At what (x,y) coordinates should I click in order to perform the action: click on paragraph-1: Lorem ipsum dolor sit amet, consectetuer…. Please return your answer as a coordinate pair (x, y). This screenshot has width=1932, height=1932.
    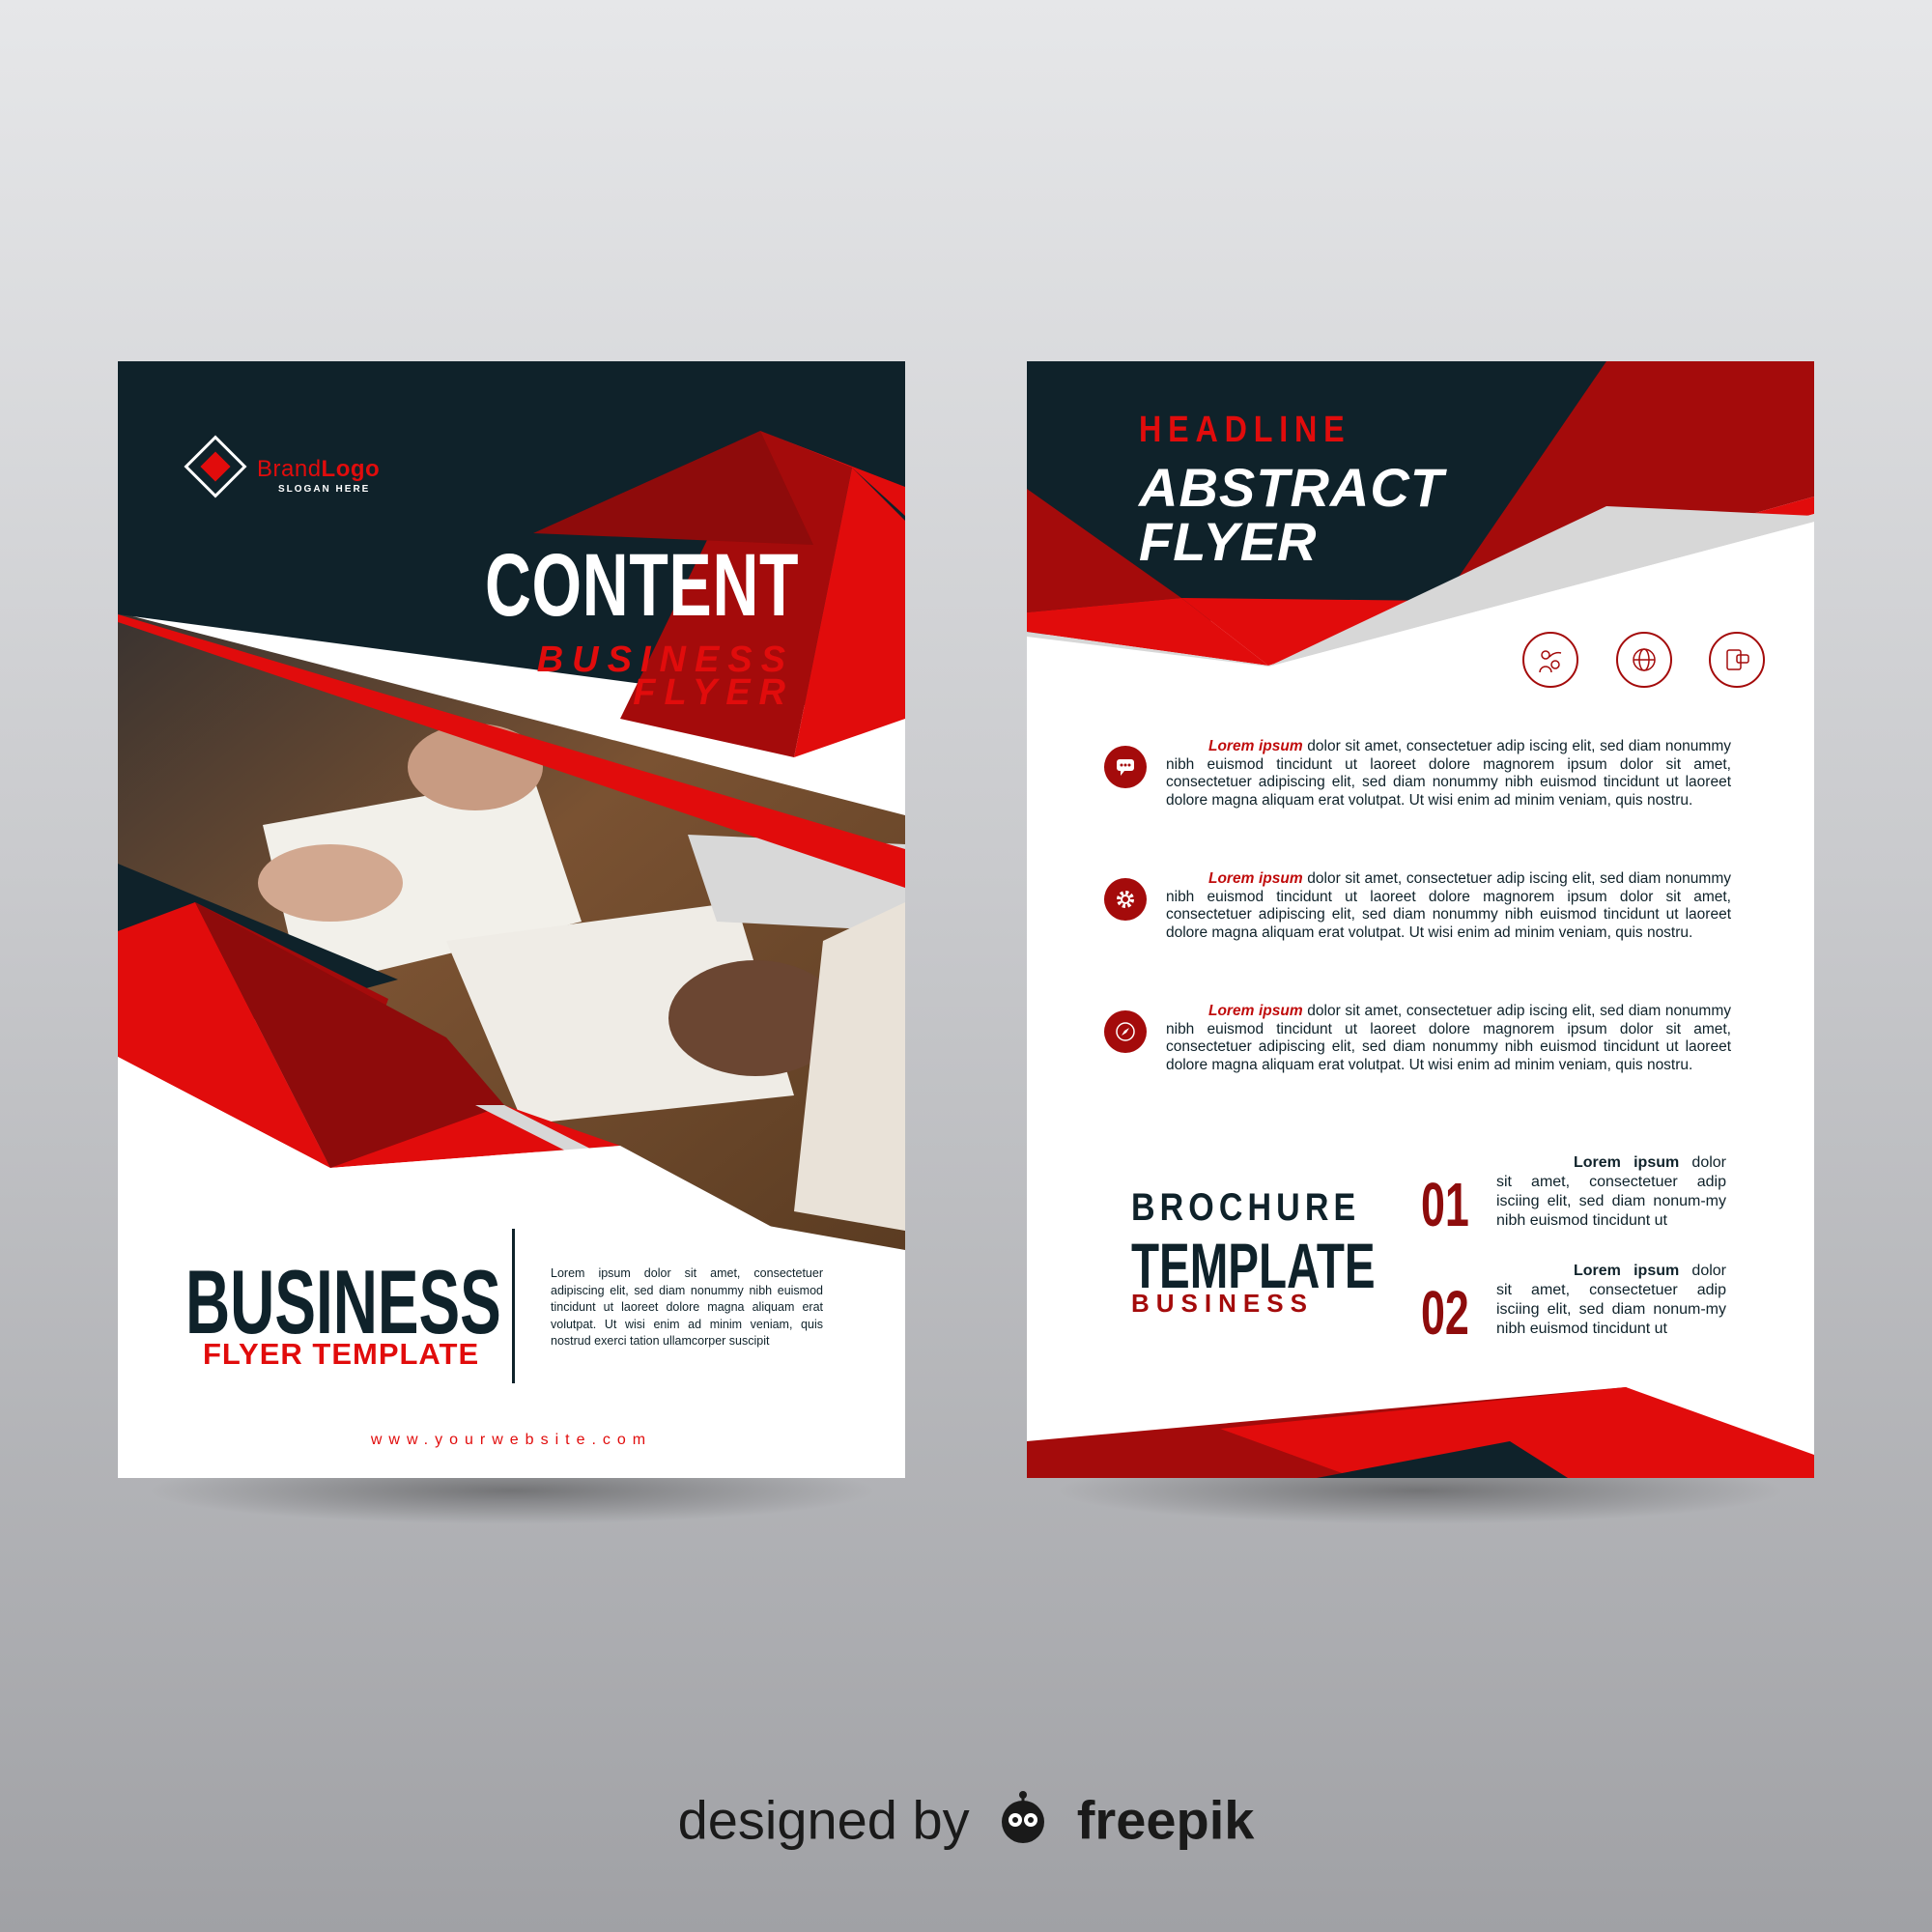
    Looking at the image, I should click on (1448, 773).